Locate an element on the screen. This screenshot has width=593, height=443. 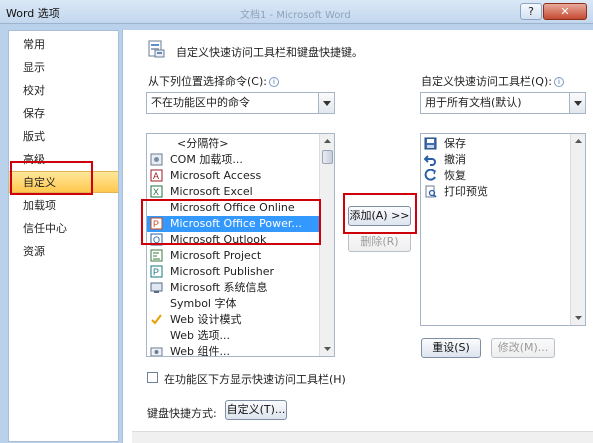
list-item: X Microsoft Excel is located at coordinates (233, 192).